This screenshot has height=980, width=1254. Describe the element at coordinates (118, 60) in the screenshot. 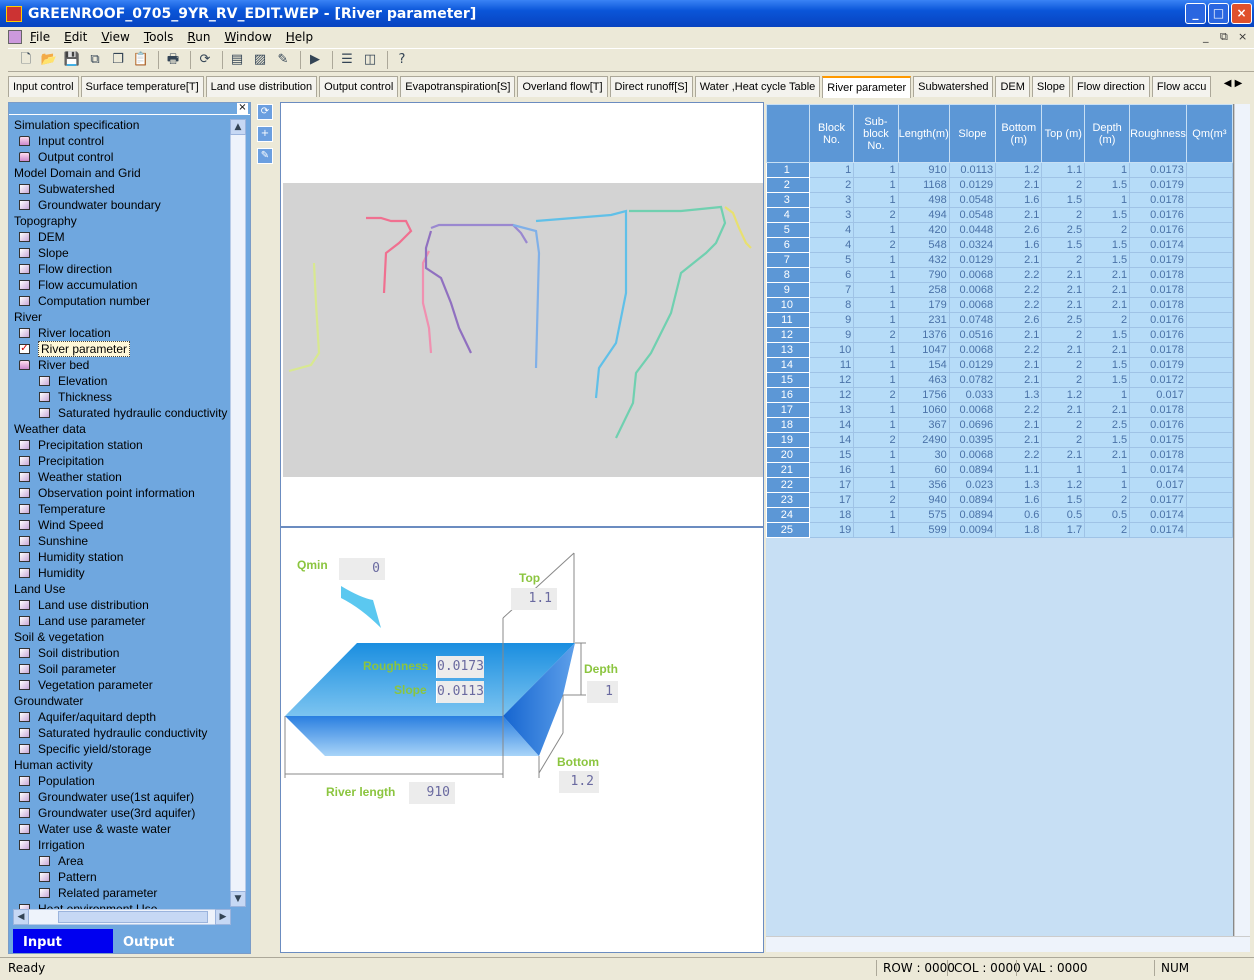

I see `copy-icon: ❐` at that location.